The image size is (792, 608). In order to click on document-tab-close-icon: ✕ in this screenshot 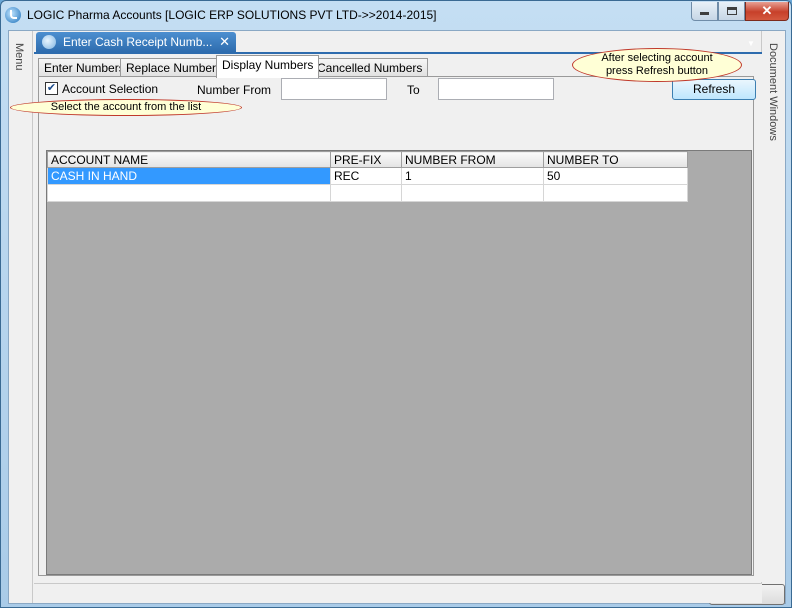, I will do `click(224, 42)`.